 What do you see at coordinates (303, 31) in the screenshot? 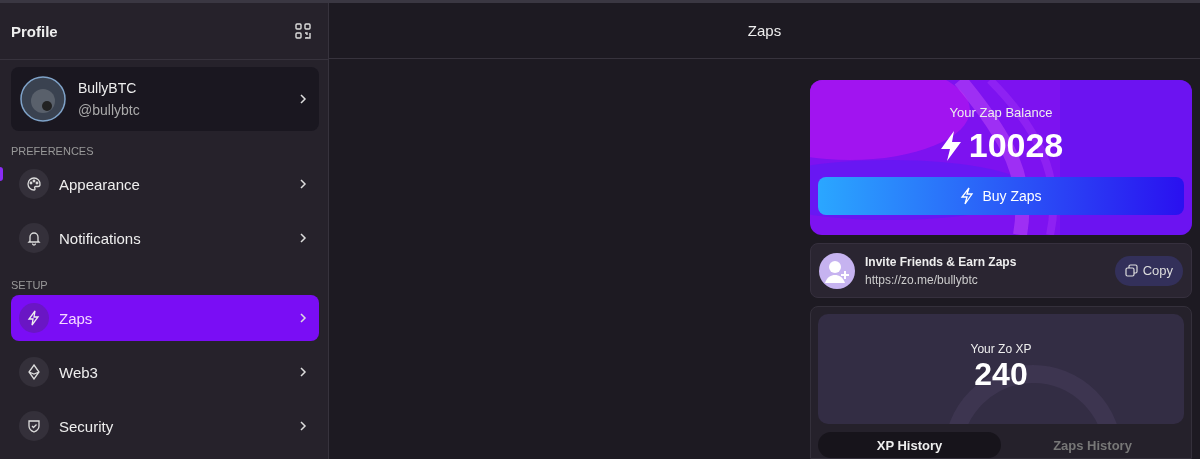
I see `qr-code-icon` at bounding box center [303, 31].